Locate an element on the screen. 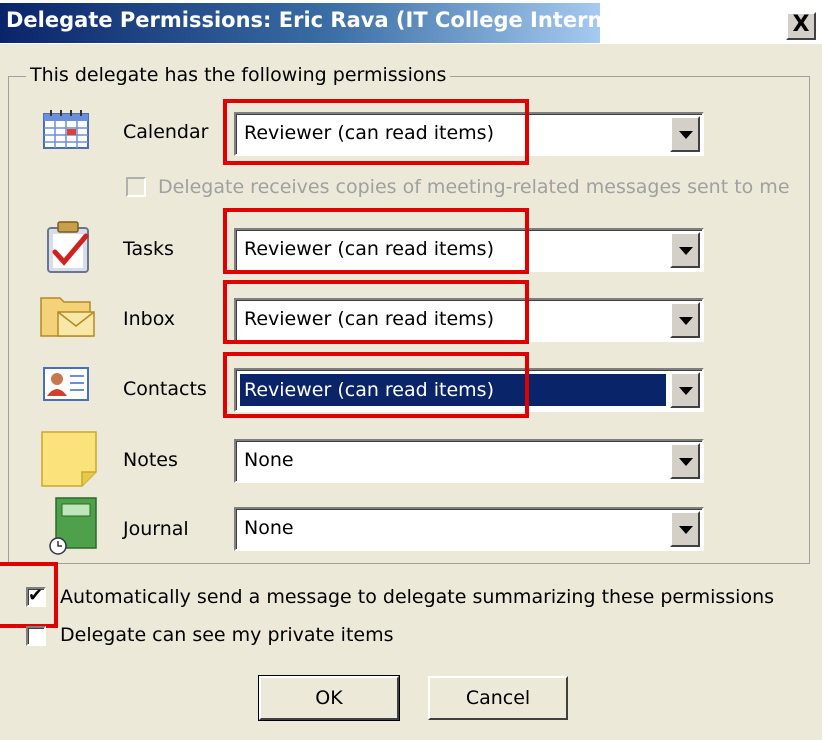 Image resolution: width=822 pixels, height=740 pixels. notes-dropdown-button is located at coordinates (685, 461).